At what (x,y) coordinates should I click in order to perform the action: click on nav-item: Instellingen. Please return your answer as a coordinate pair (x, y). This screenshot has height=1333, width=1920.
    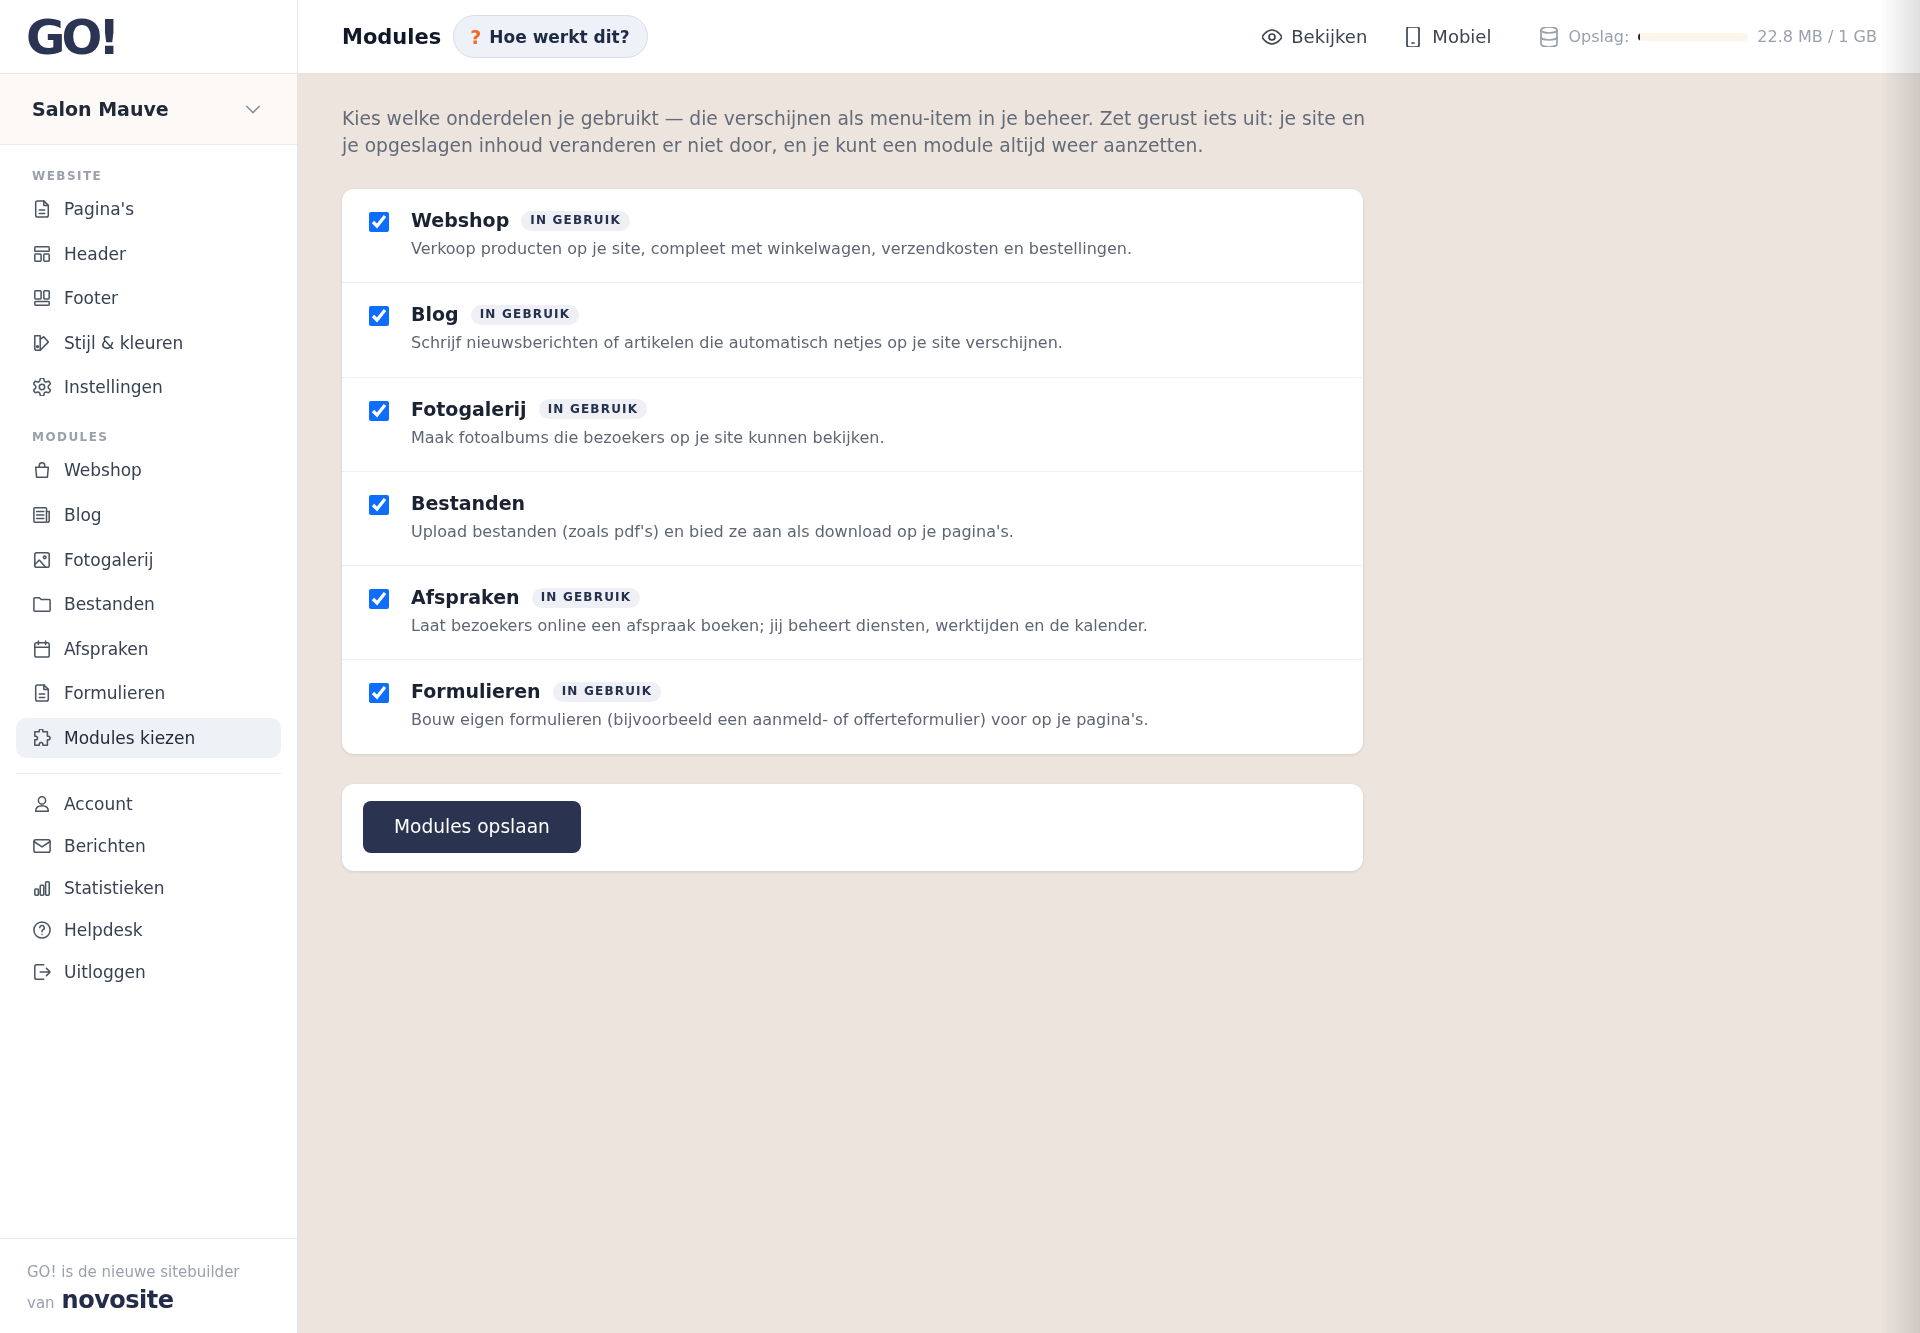
    Looking at the image, I should click on (148, 387).